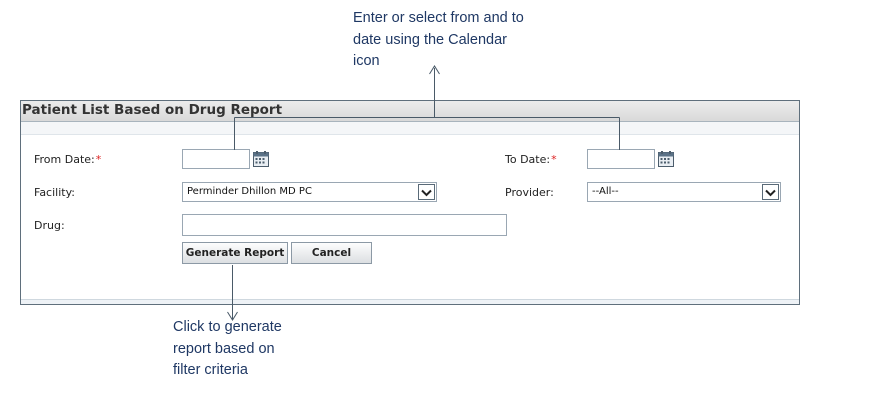 Image resolution: width=871 pixels, height=395 pixels. Describe the element at coordinates (216, 159) in the screenshot. I see `from-date-input` at that location.